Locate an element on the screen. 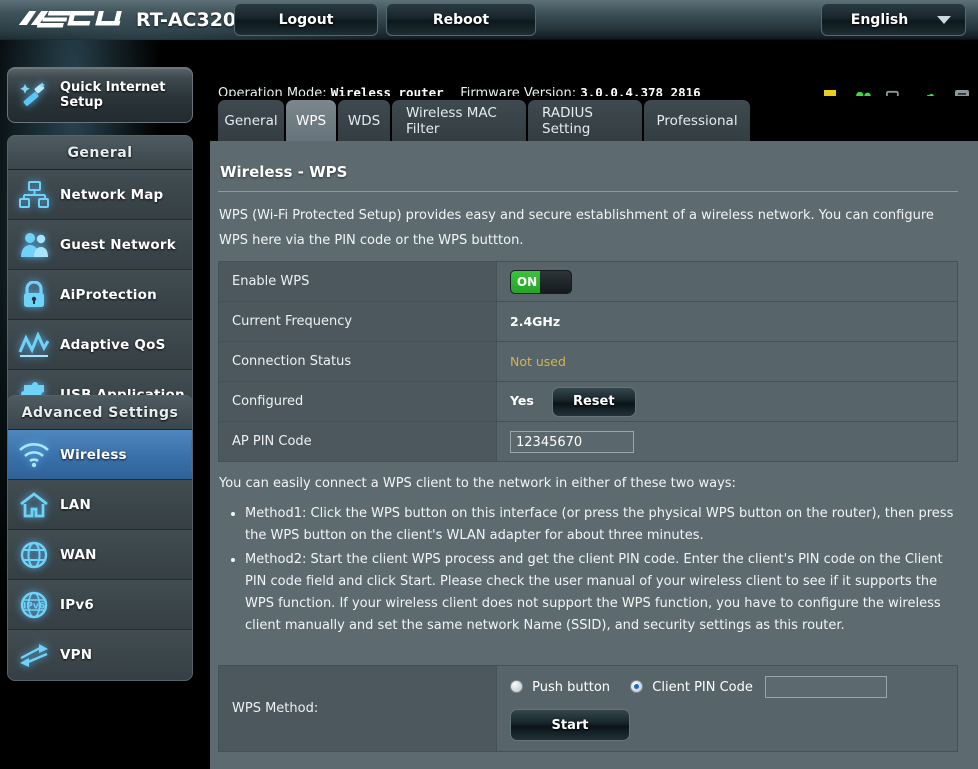 This screenshot has width=978, height=769. sidebar-item-label: VPN is located at coordinates (76, 655).